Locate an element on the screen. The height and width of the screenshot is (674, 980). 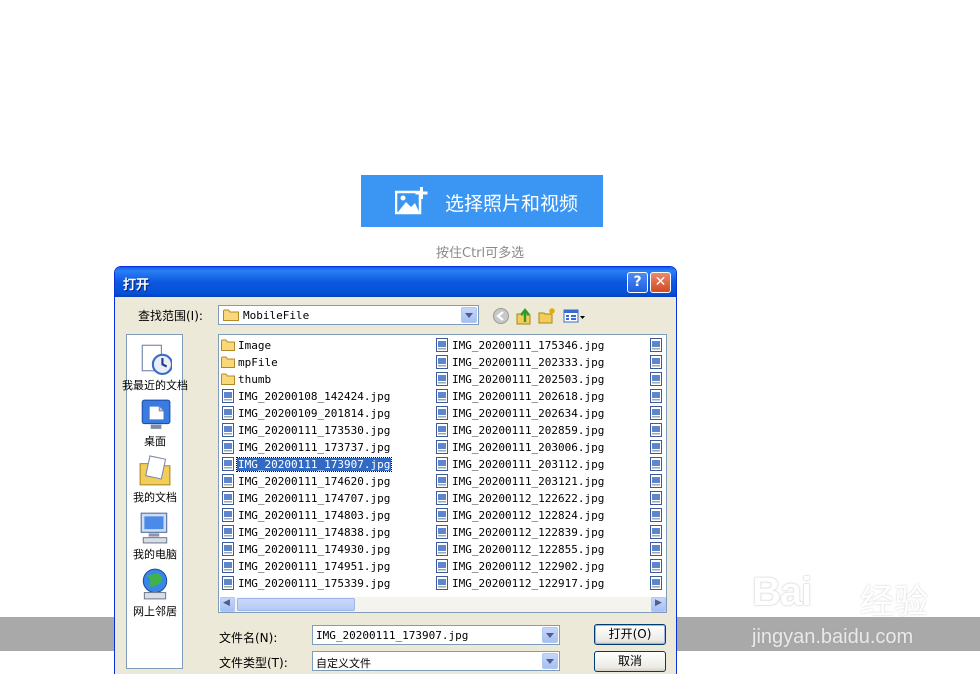
place-network-places: 网上邻居 is located at coordinates (155, 593).